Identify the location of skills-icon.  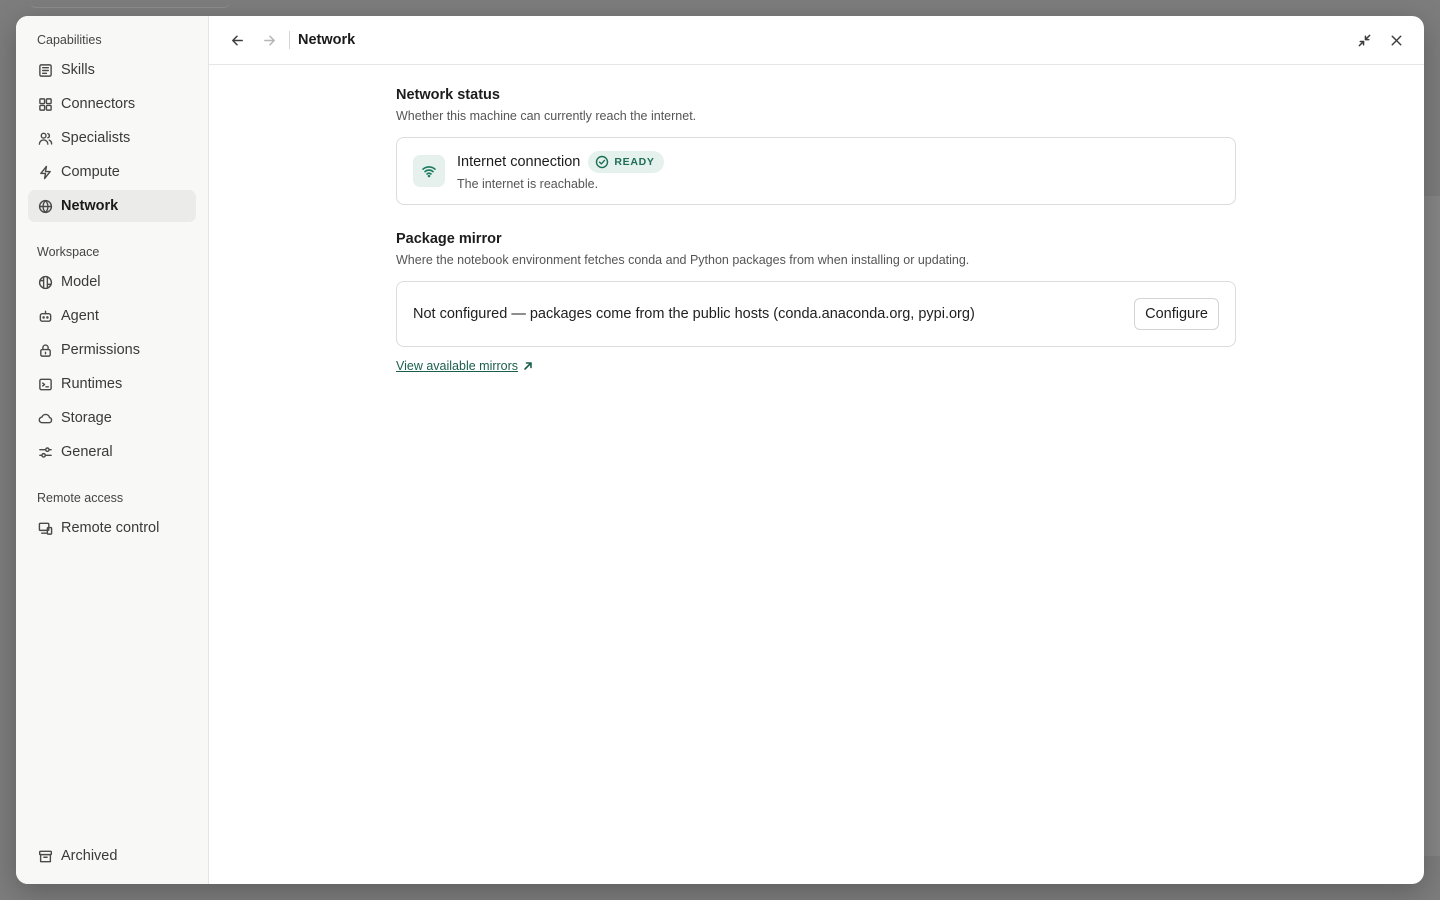
(45, 70).